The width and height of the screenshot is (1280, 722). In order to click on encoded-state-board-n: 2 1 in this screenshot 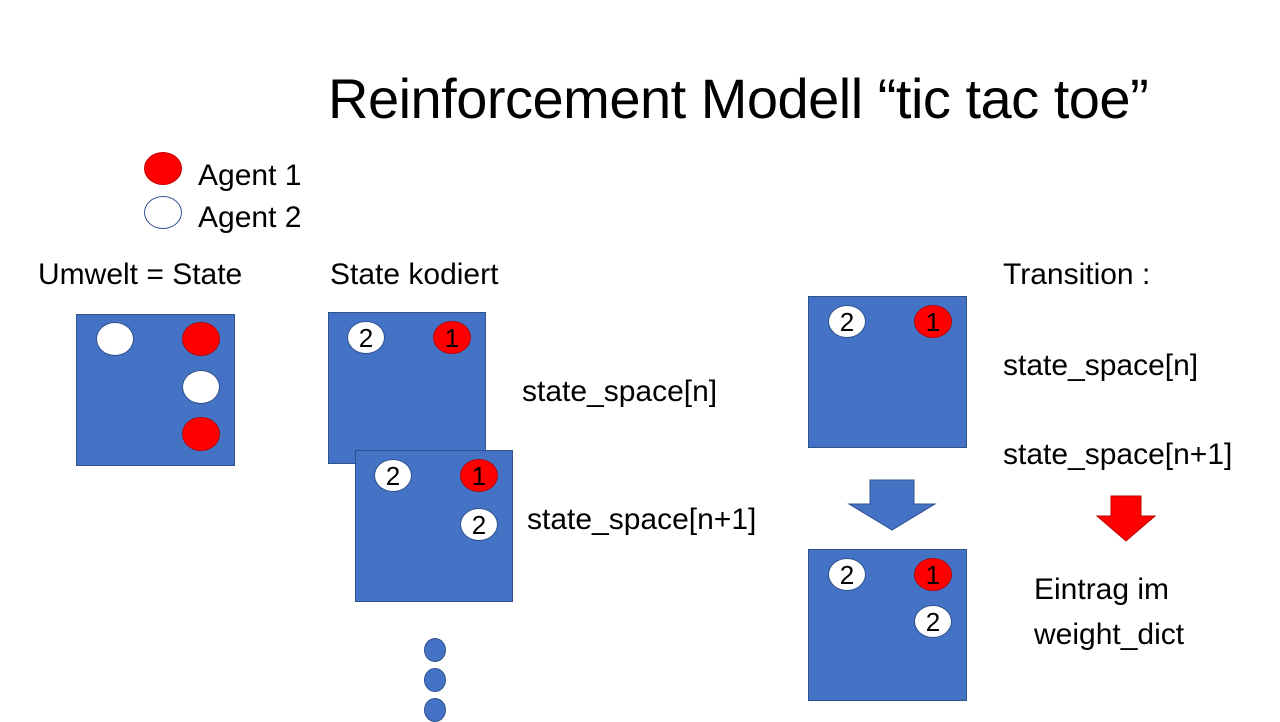, I will do `click(407, 388)`.